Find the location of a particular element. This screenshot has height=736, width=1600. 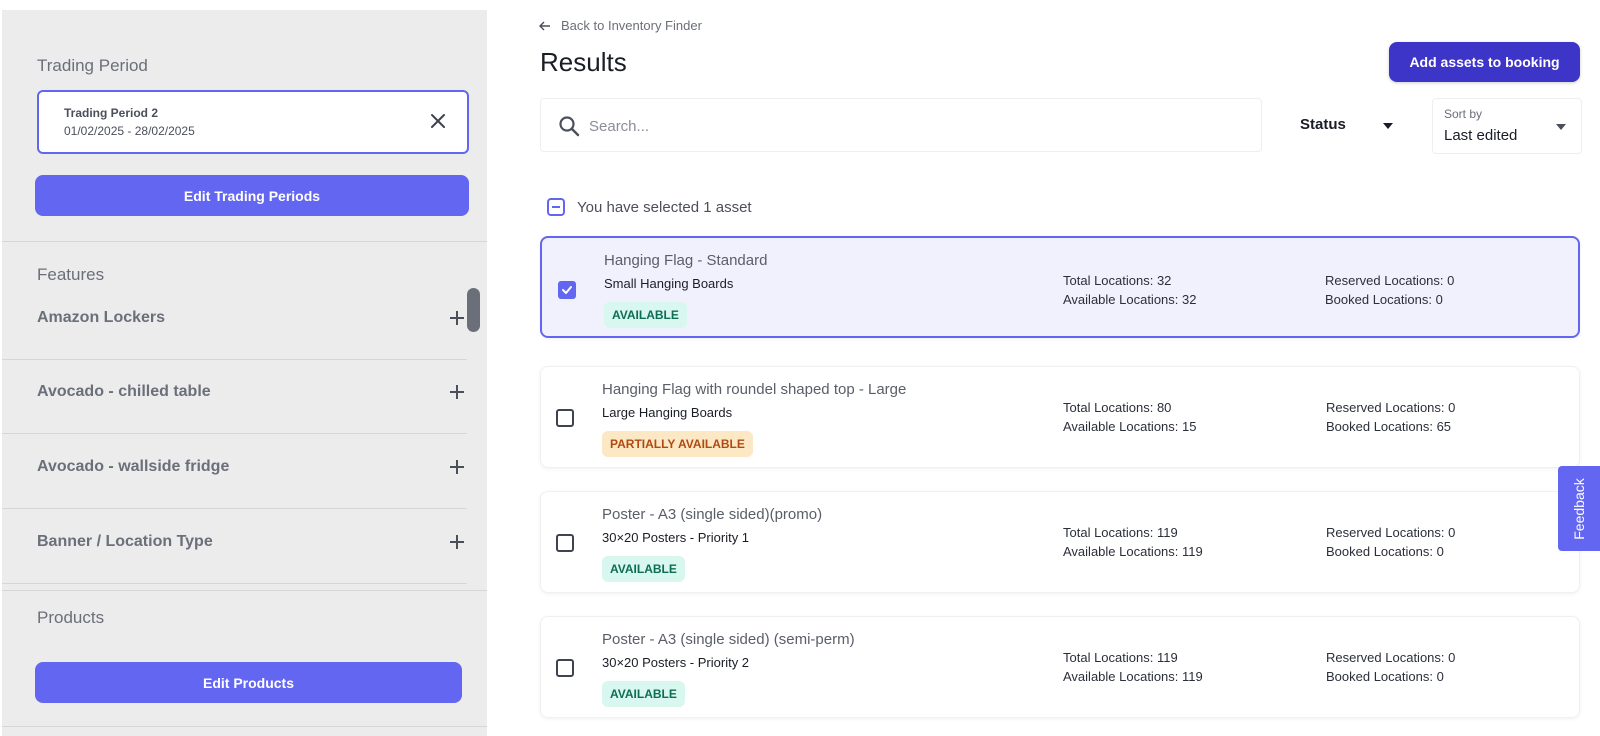

check-icon is located at coordinates (567, 290).